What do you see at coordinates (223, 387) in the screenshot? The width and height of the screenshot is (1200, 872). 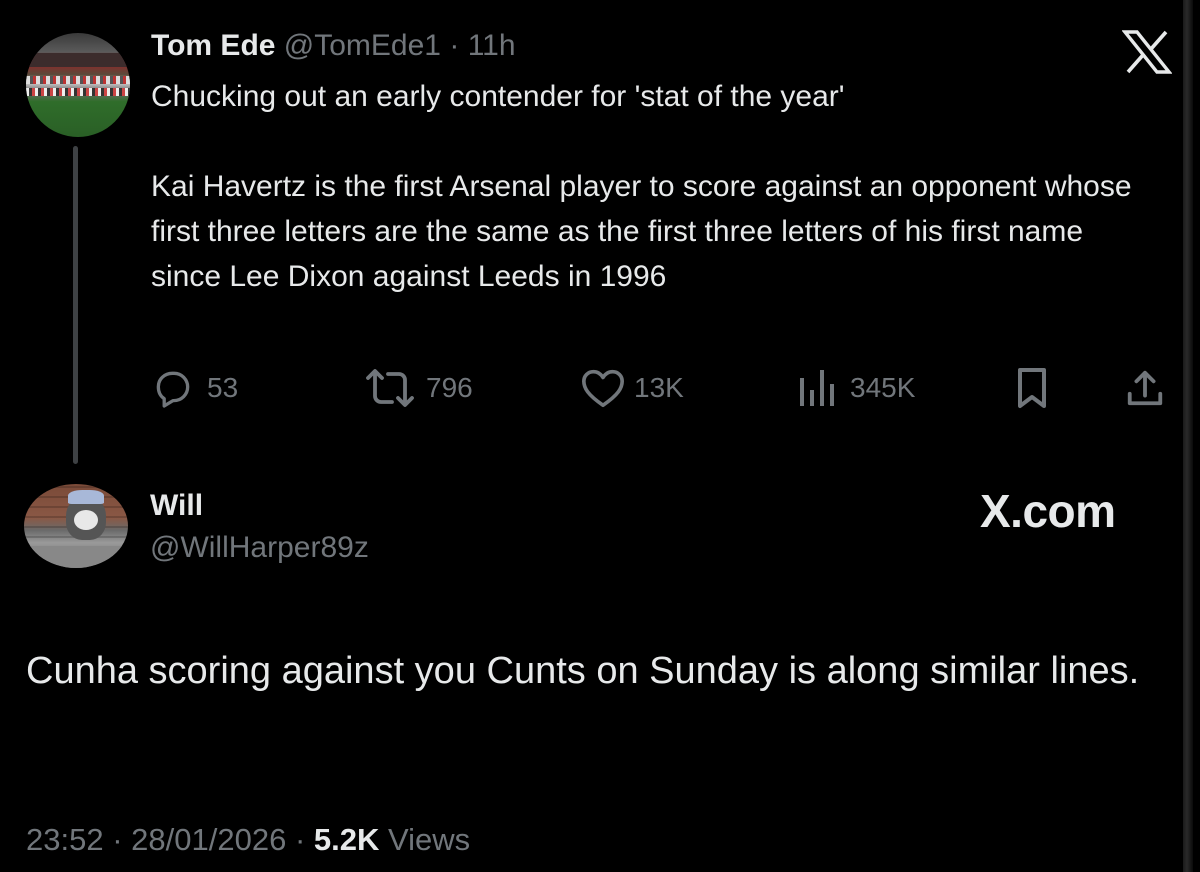 I see `reply-count: 53` at bounding box center [223, 387].